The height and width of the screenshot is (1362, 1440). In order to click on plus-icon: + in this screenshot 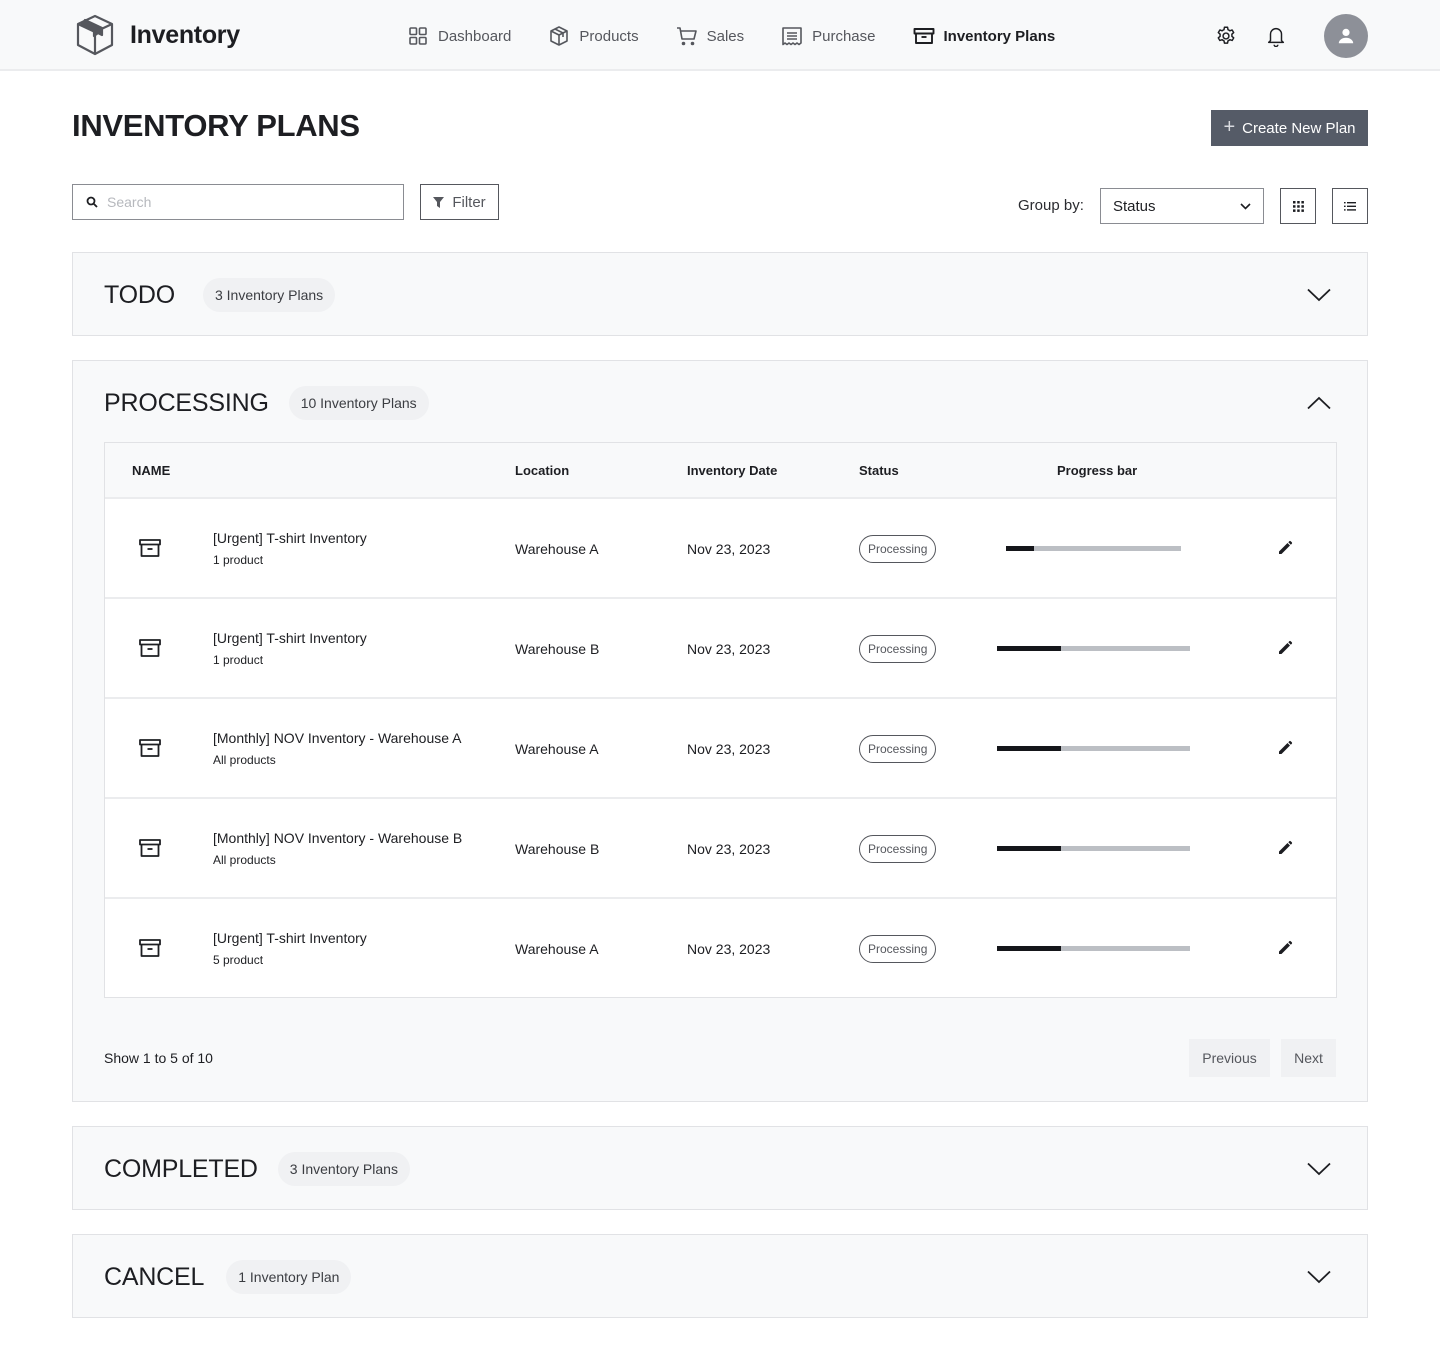, I will do `click(1229, 127)`.